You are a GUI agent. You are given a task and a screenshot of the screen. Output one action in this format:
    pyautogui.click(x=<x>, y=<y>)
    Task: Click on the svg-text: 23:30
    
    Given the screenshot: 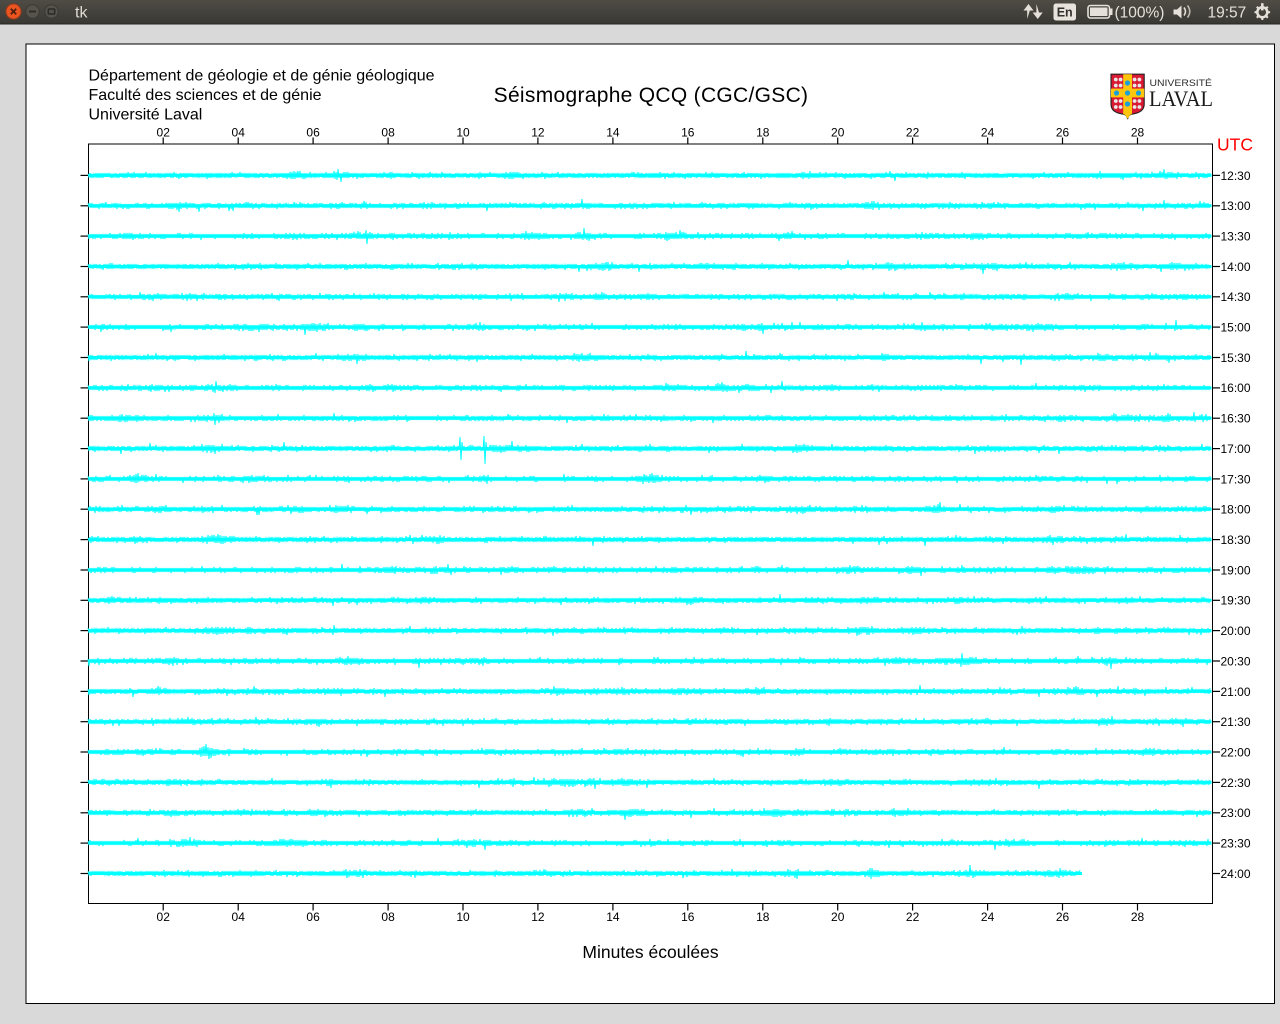 What is the action you would take?
    pyautogui.click(x=1236, y=844)
    